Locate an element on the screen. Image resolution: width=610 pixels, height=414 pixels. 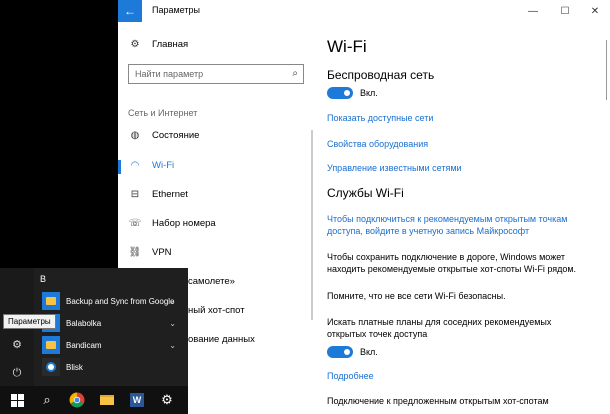
show-networks-link: Показать доступные сети is located at coordinates (380, 118).